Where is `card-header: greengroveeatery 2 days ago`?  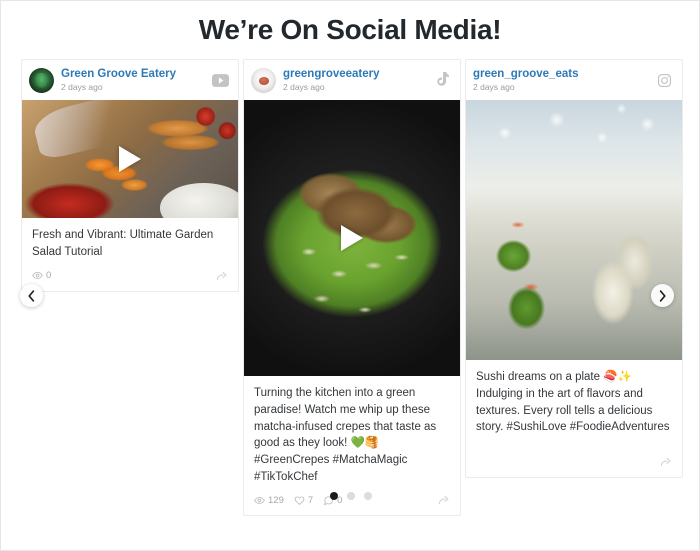 card-header: greengroveeatery 2 days ago is located at coordinates (352, 80).